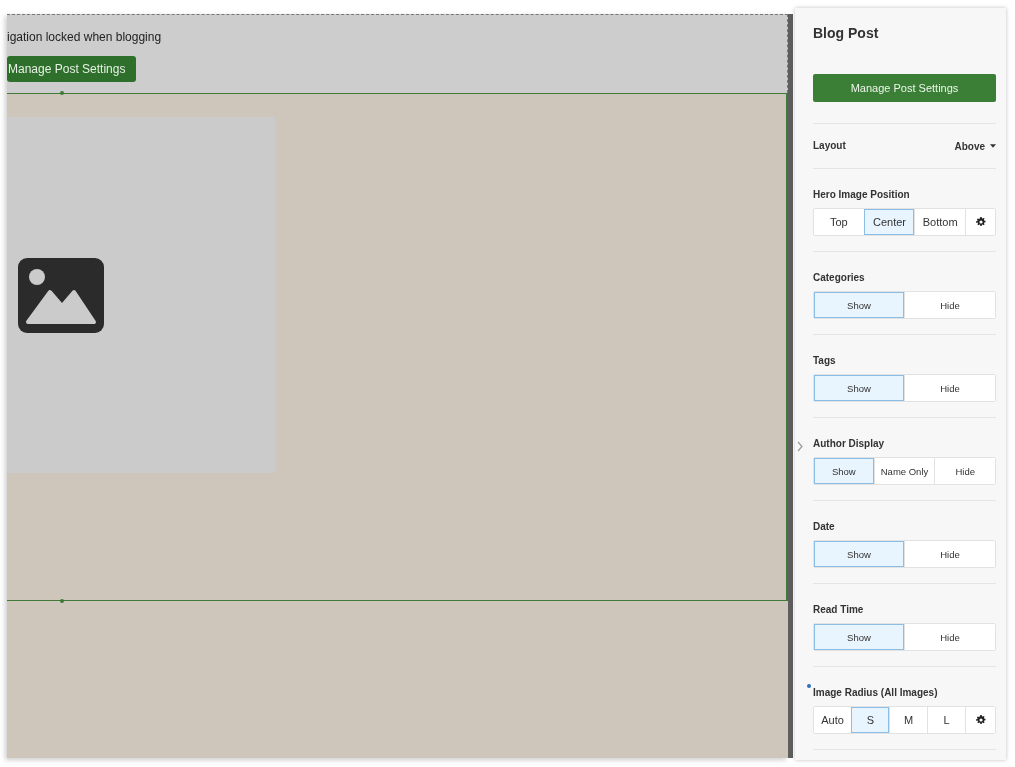 The width and height of the screenshot is (1015, 767). I want to click on section-label: Categories, so click(839, 277).